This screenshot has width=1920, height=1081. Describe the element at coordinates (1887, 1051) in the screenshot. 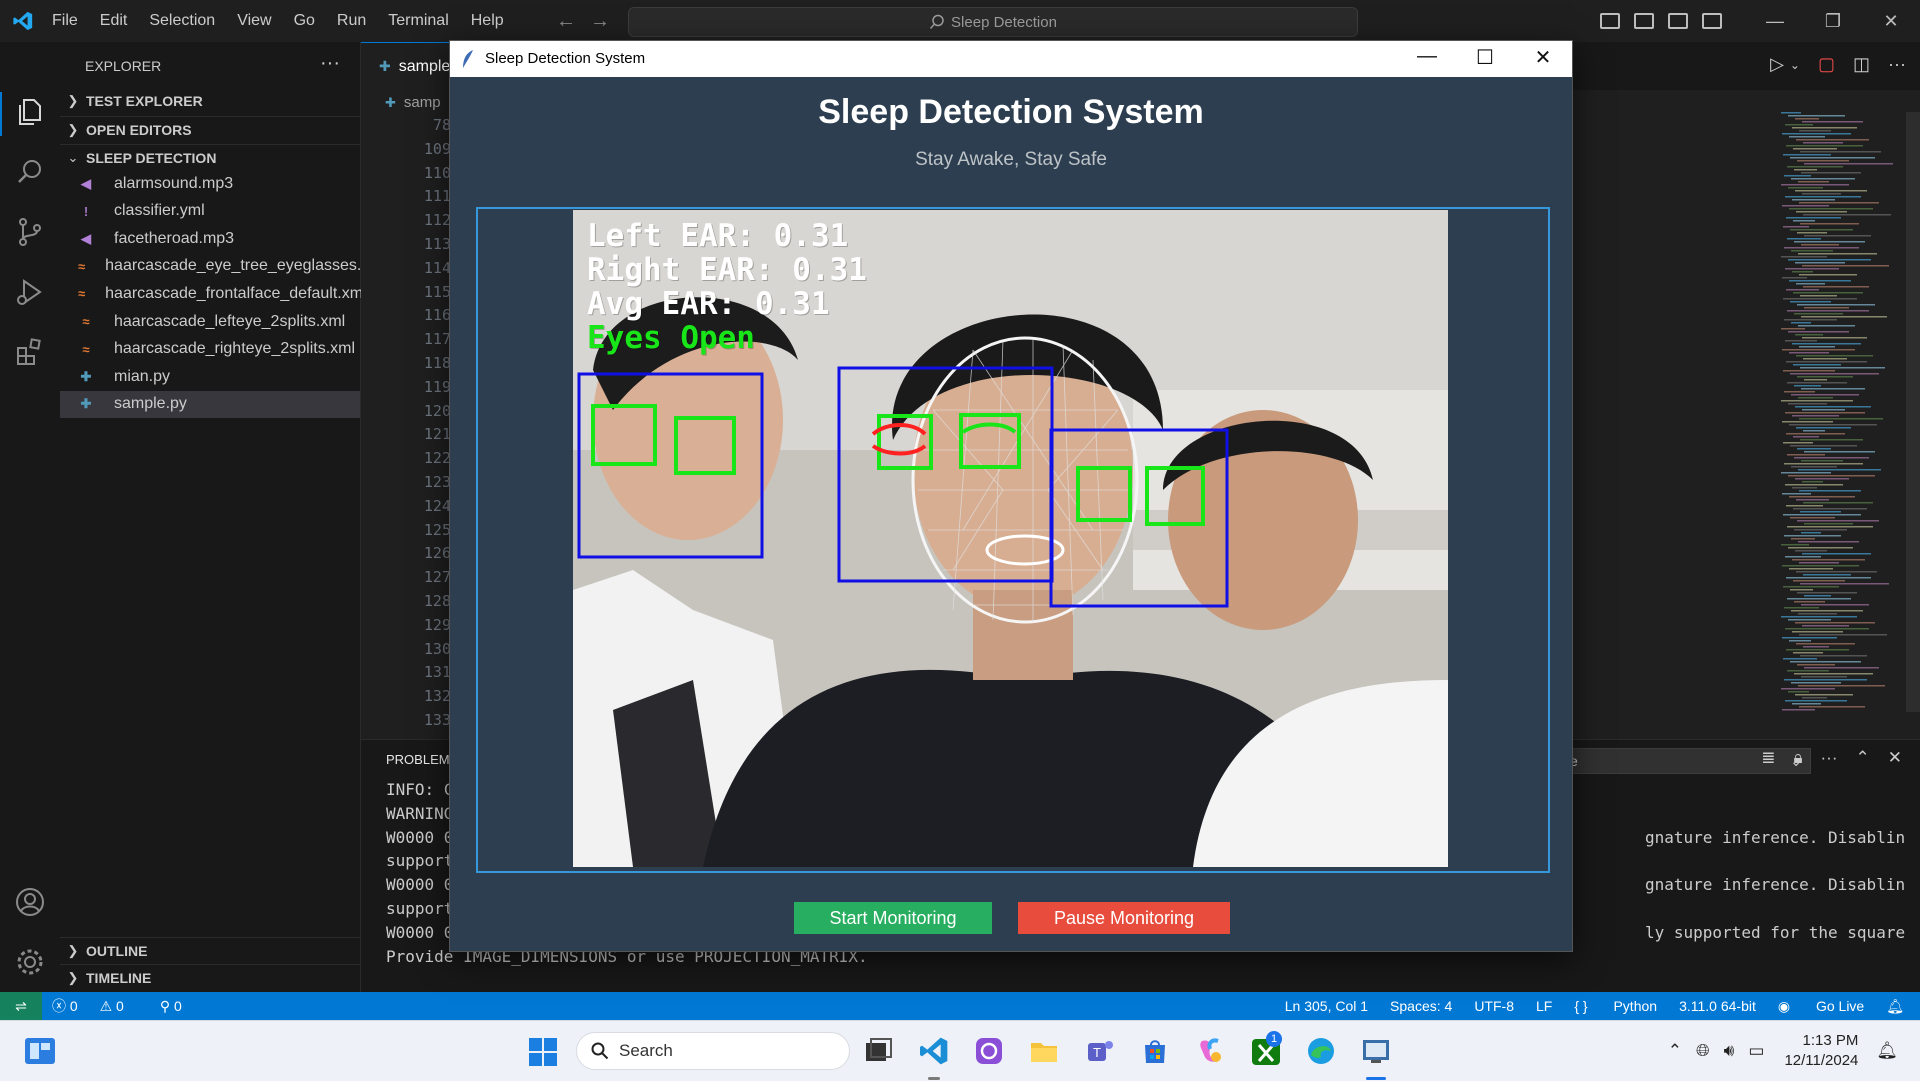

I see `notification-bell-icon: 🔔︎` at that location.